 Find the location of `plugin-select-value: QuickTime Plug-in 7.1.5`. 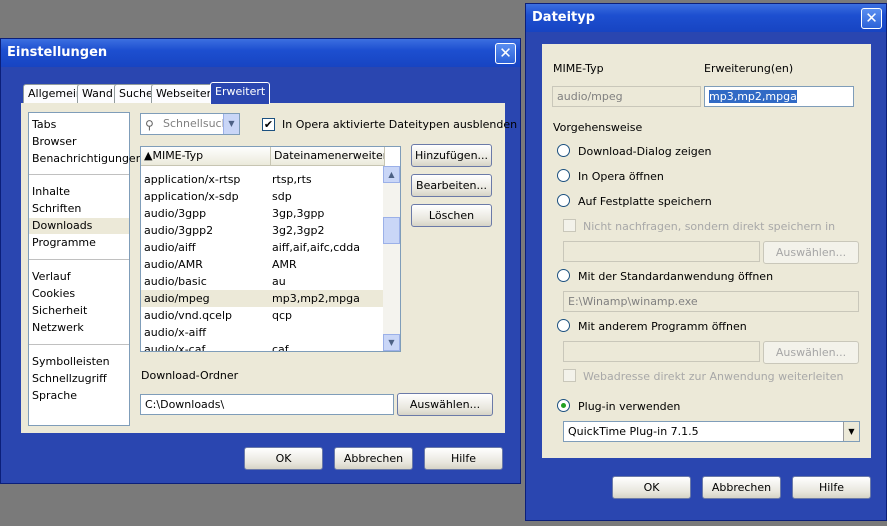

plugin-select-value: QuickTime Plug-in 7.1.5 is located at coordinates (633, 431).